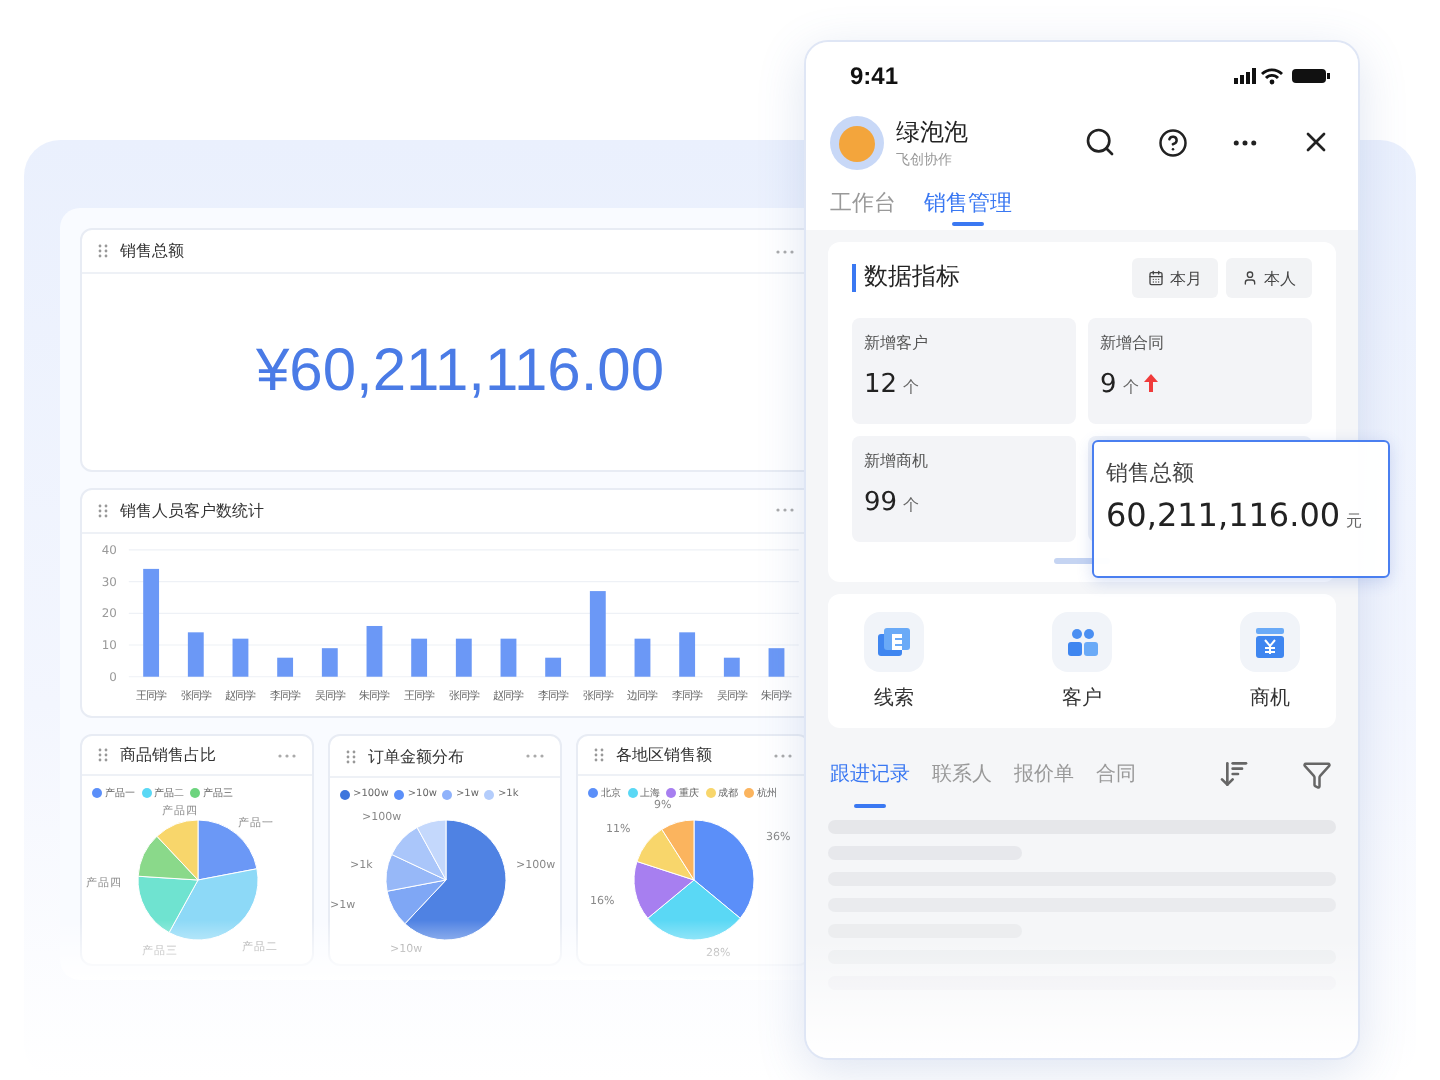  I want to click on card-title: 订单金额分布, so click(416, 756).